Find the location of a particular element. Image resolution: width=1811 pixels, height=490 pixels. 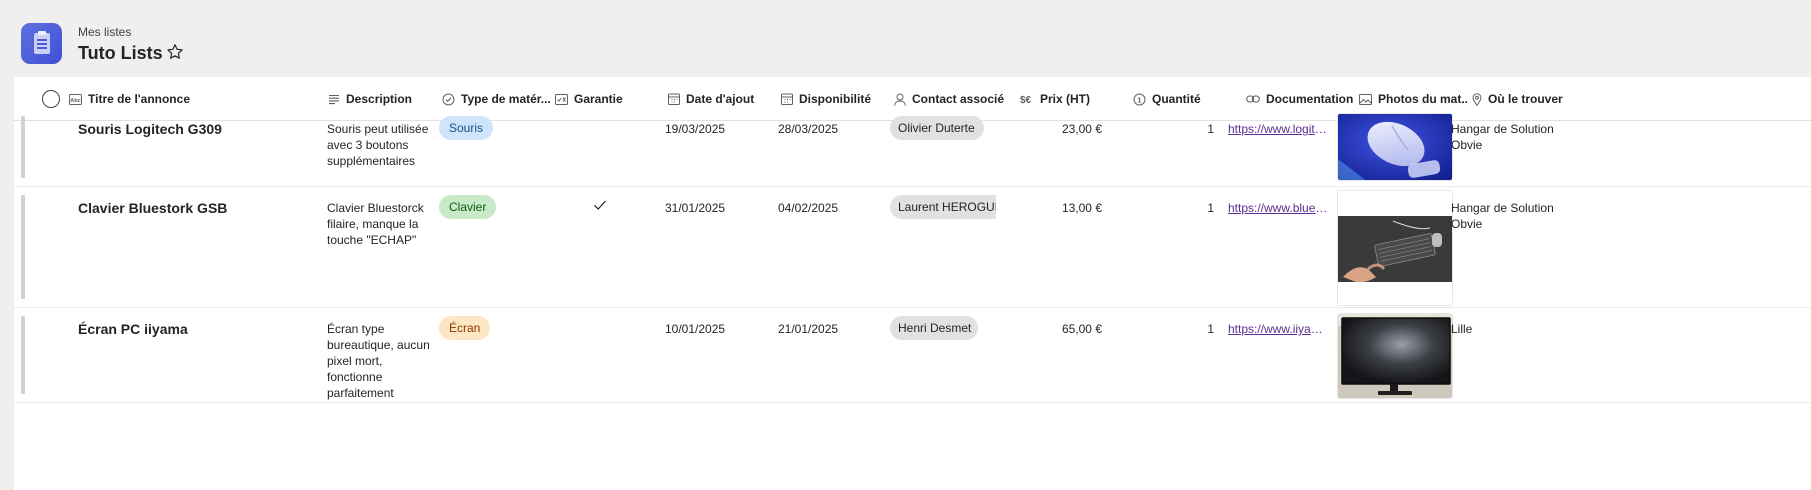

number-icon: 1 is located at coordinates (1139, 99).